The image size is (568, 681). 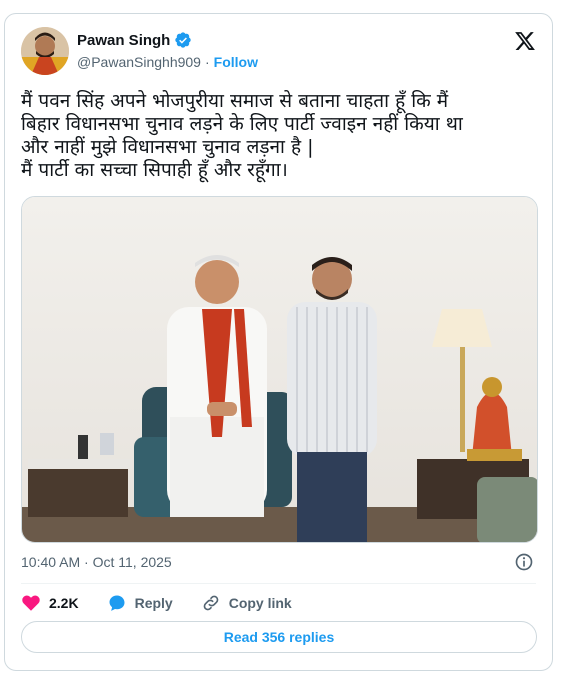 I want to click on copy-link-label: Copy link, so click(x=260, y=603).